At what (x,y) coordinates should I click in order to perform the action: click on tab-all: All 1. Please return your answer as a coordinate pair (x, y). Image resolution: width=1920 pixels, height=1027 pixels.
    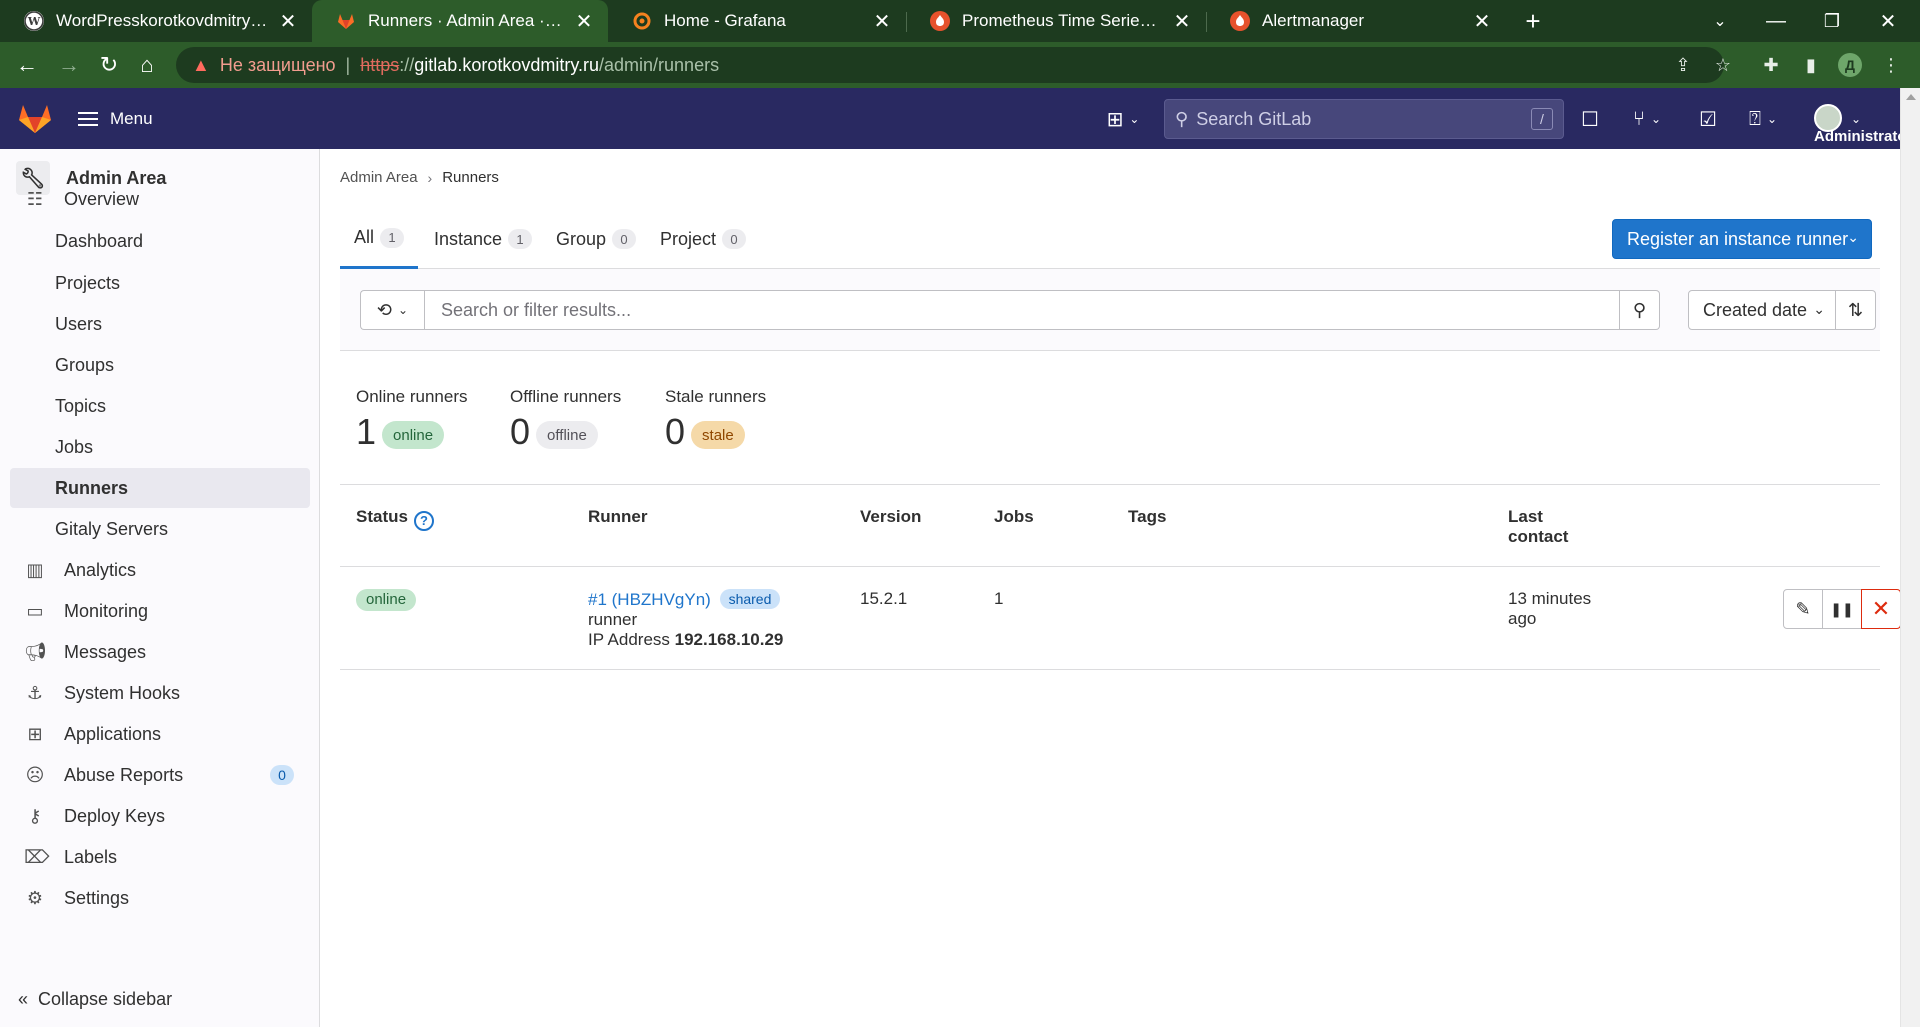
    Looking at the image, I should click on (379, 239).